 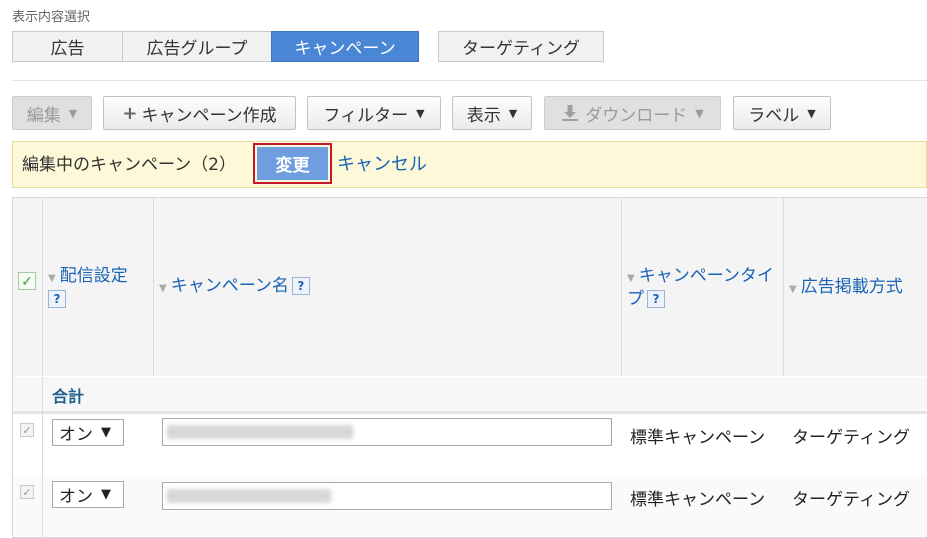 I want to click on tab-campaigns: キャンペーン, so click(x=345, y=46).